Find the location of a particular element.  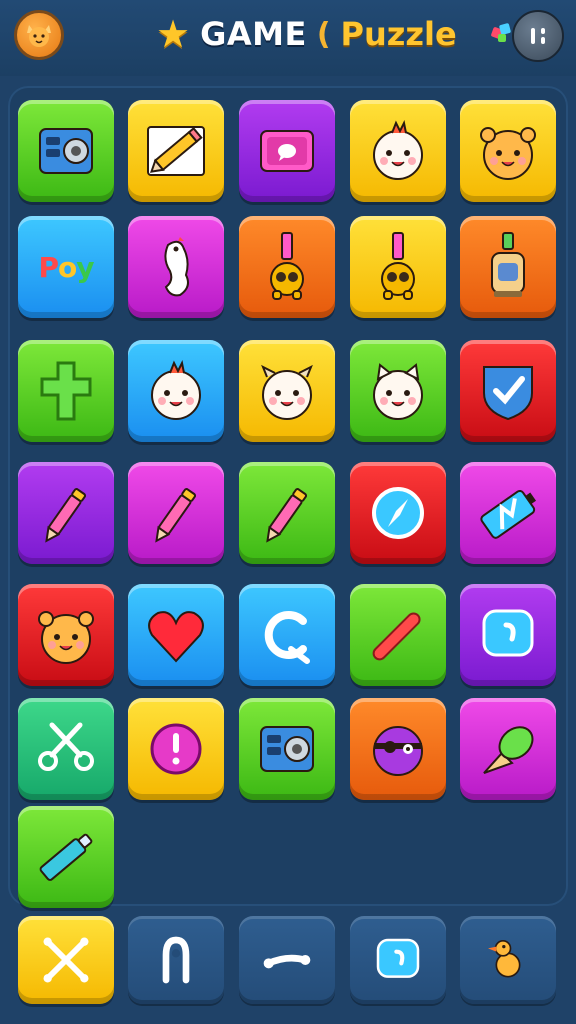

tile-marker is located at coordinates (398, 635).